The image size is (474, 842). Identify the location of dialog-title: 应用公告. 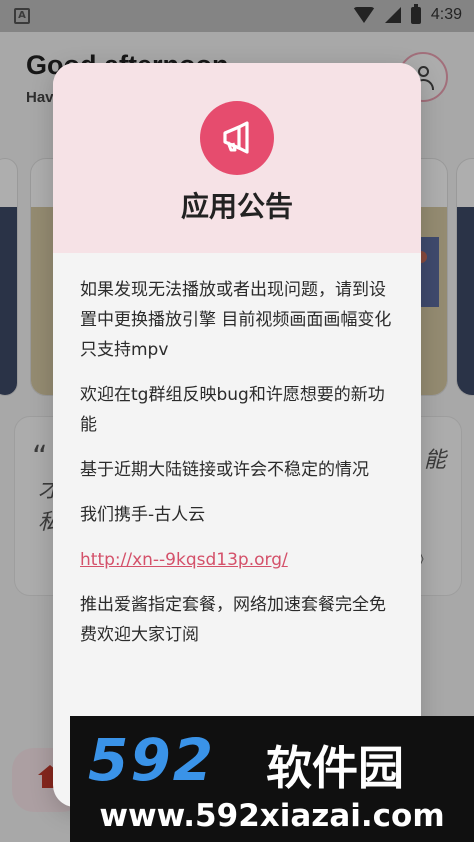
(236, 206).